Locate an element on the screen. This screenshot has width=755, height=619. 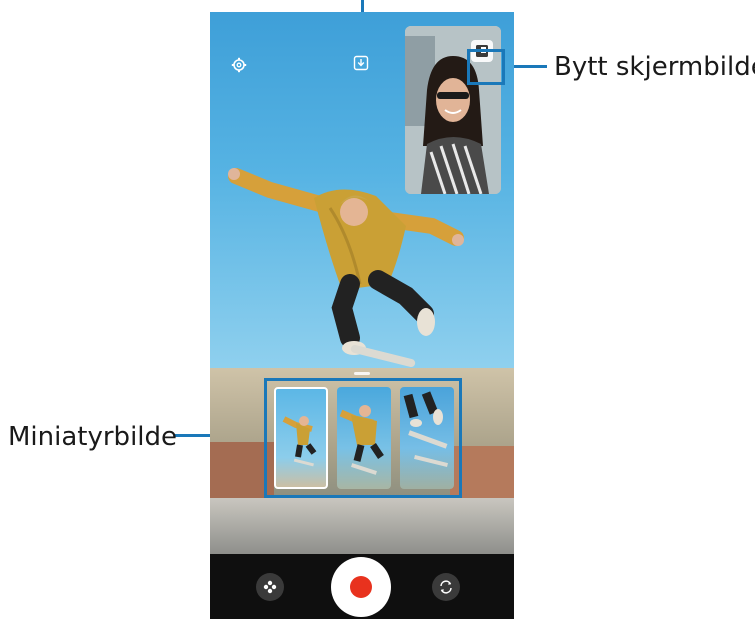
record-button is located at coordinates (361, 587).